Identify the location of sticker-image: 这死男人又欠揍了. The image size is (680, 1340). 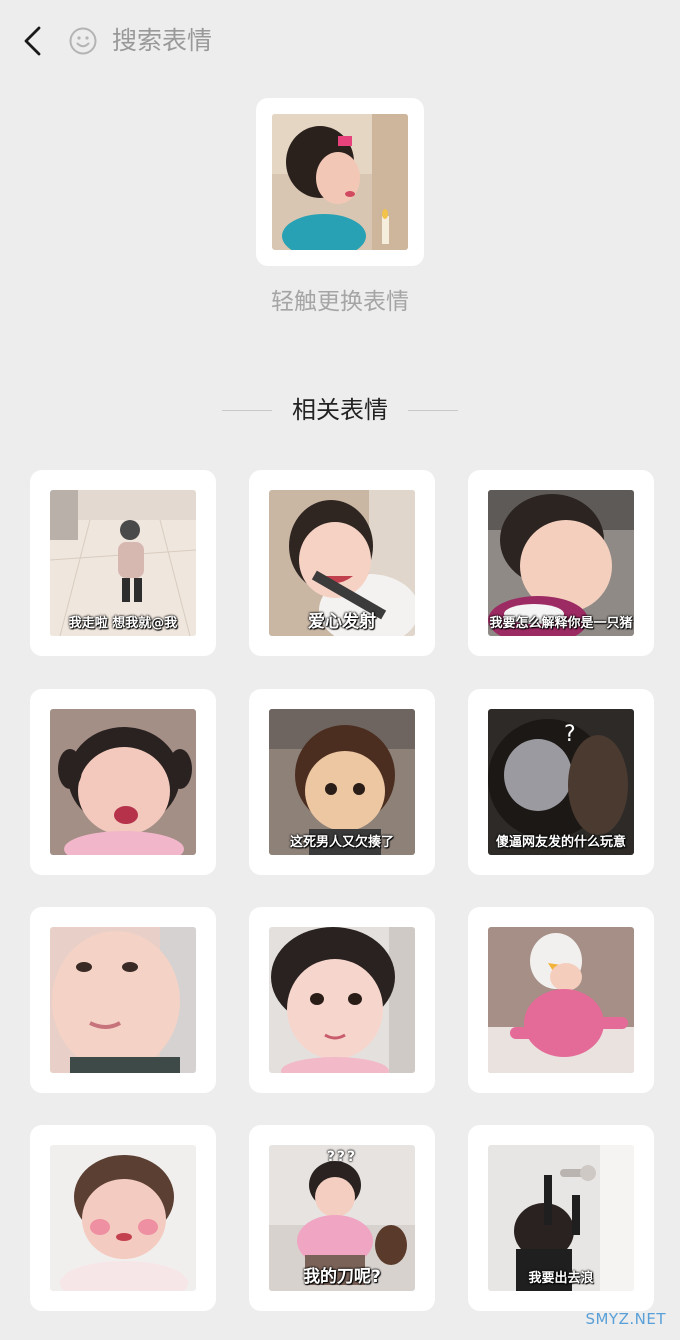
(342, 782).